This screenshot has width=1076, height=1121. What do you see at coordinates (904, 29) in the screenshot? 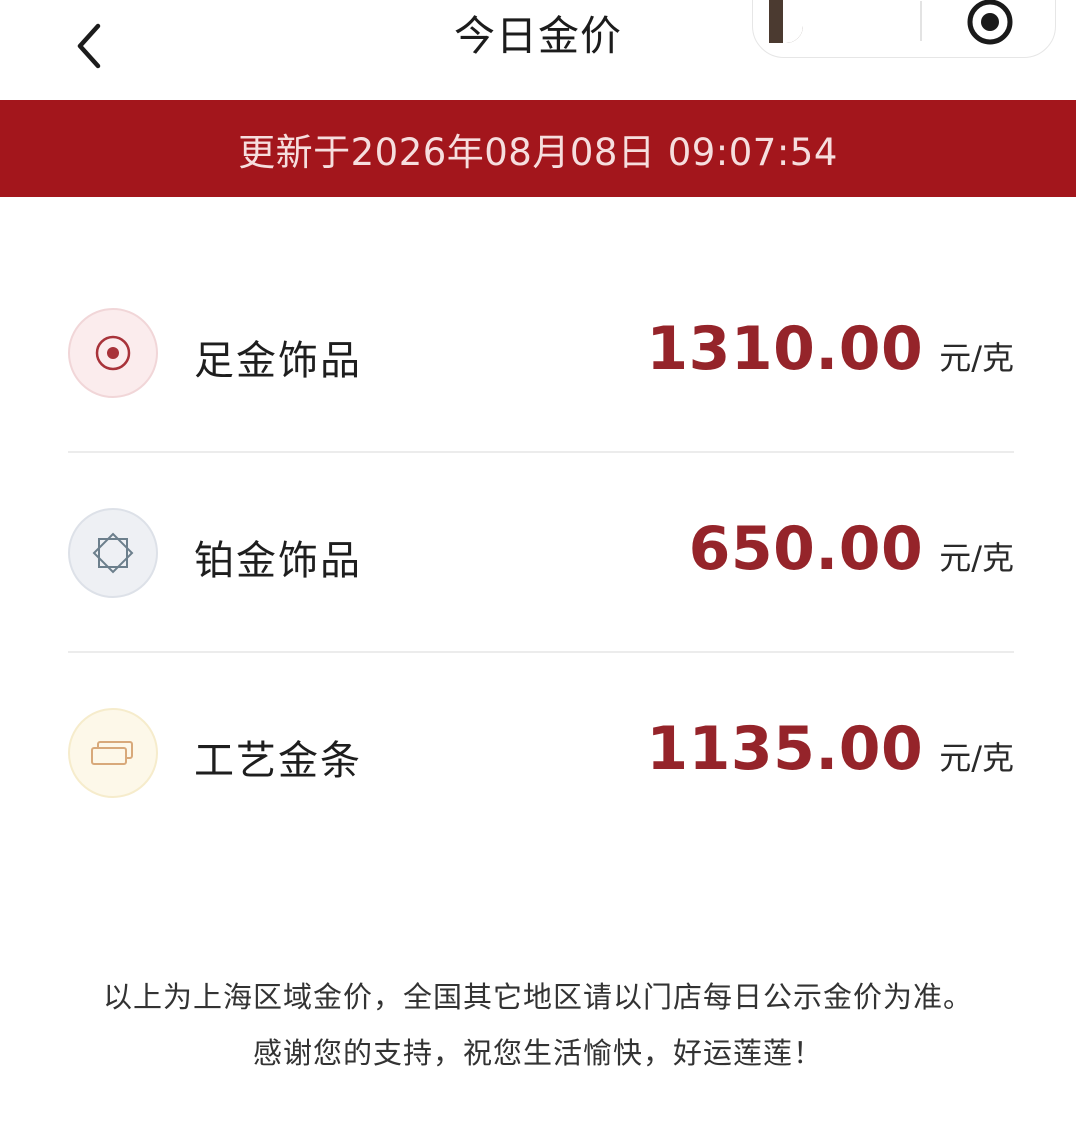
I see `mini-program-capsule` at bounding box center [904, 29].